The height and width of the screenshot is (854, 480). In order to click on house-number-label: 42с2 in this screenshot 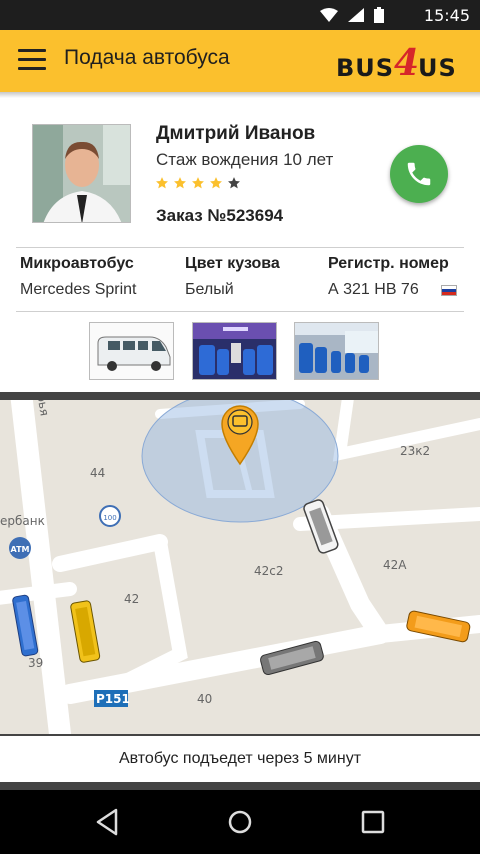, I will do `click(269, 571)`.